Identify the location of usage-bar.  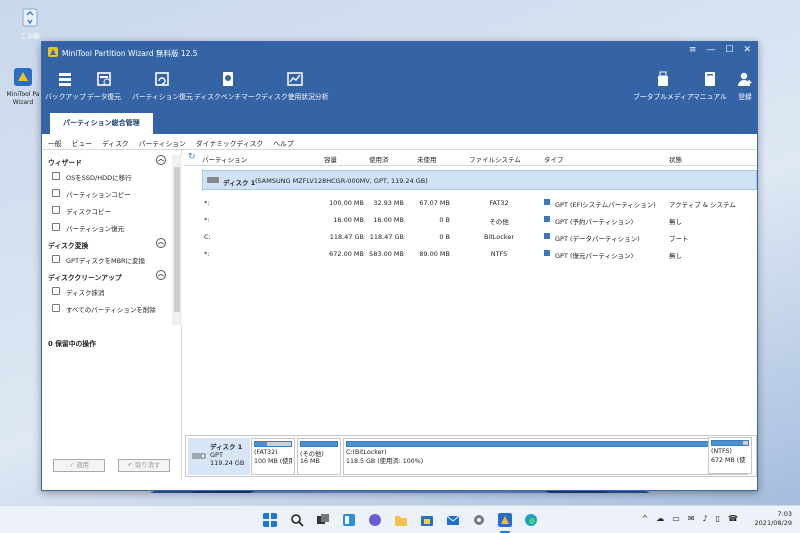
(319, 444).